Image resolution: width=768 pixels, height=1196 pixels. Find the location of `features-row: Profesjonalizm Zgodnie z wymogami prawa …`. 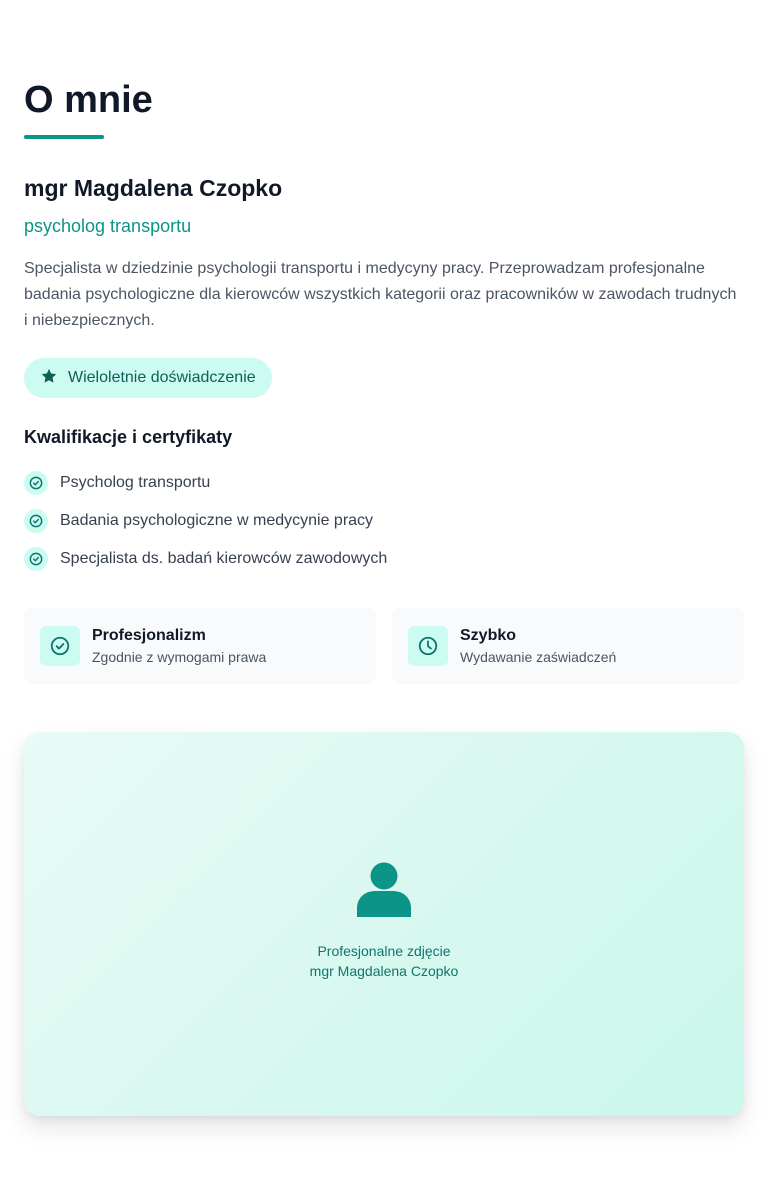

features-row: Profesjonalizm Zgodnie z wymogami prawa … is located at coordinates (384, 646).